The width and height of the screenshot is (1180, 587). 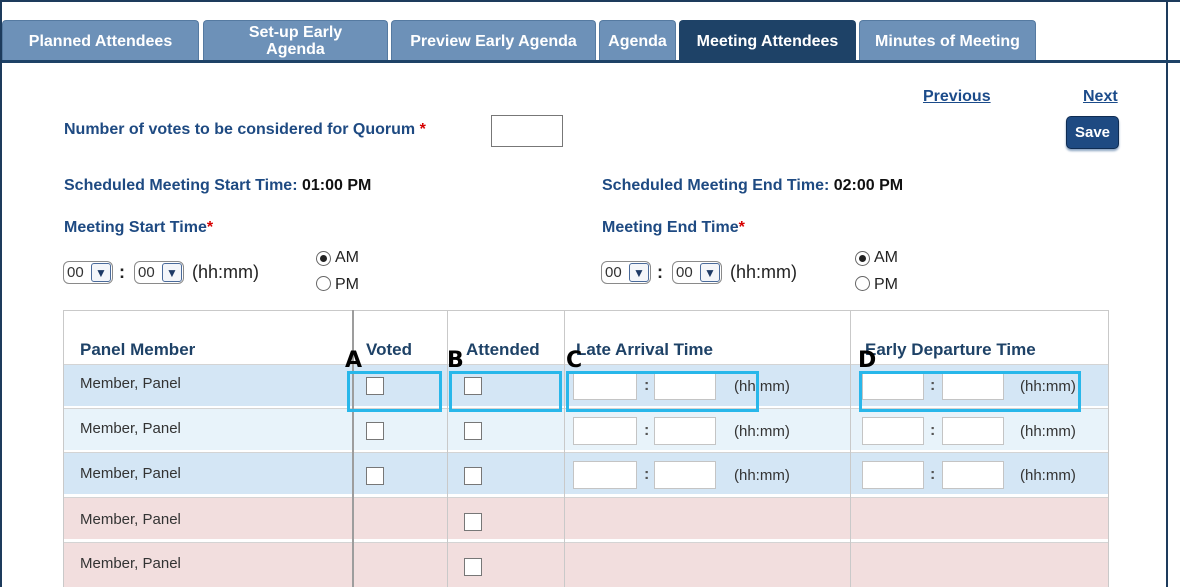 What do you see at coordinates (591, 61) in the screenshot?
I see `tab-underline` at bounding box center [591, 61].